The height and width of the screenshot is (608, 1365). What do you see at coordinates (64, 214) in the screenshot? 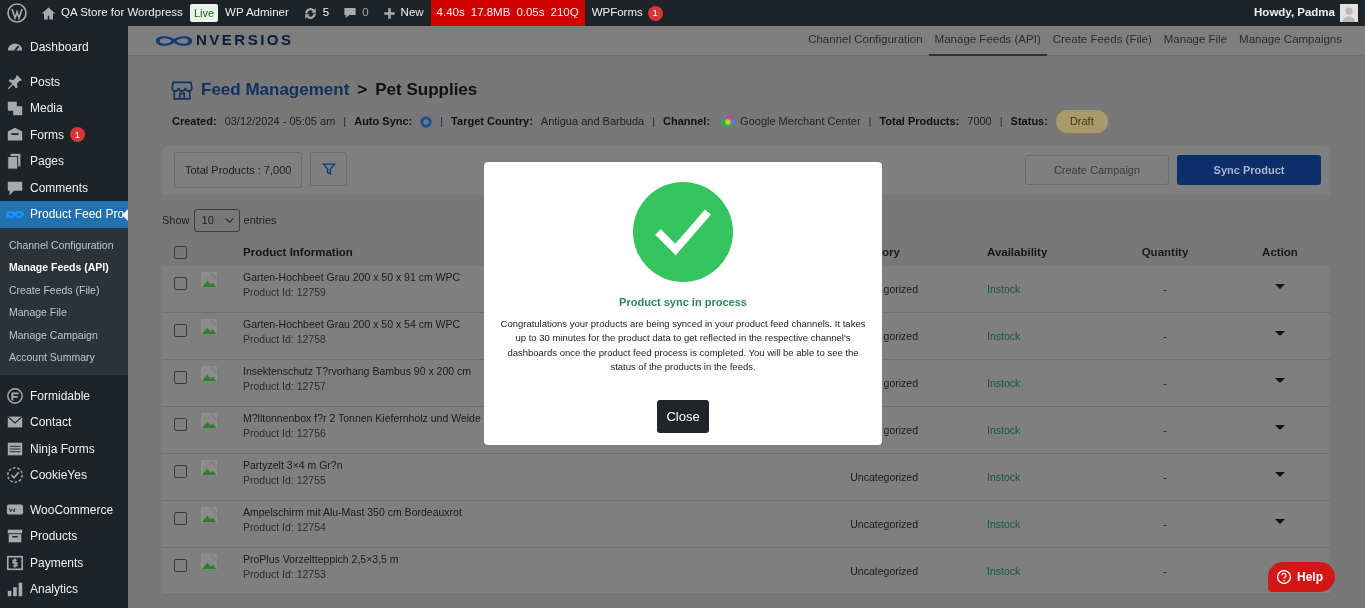
I see `sidebar-item: Product Feed Pro` at bounding box center [64, 214].